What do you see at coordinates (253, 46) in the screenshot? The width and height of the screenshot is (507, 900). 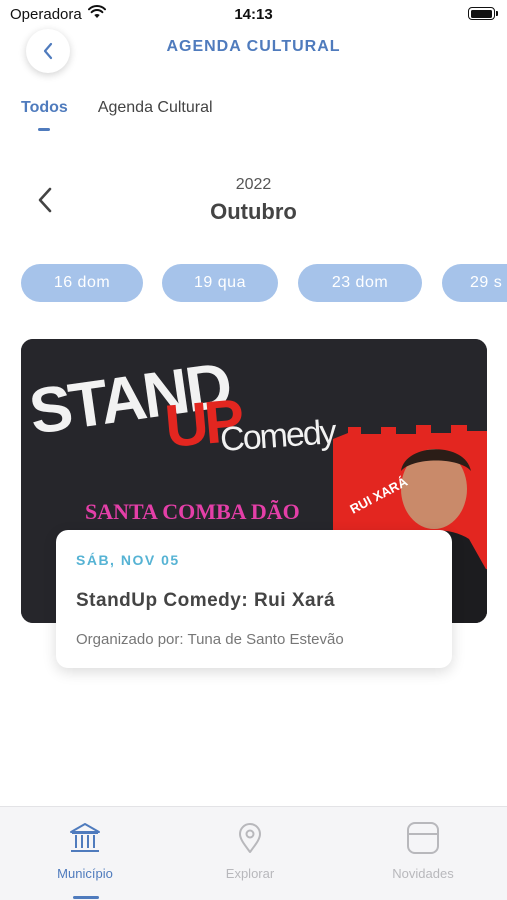 I see `page-title: AGENDA CULTURAL` at bounding box center [253, 46].